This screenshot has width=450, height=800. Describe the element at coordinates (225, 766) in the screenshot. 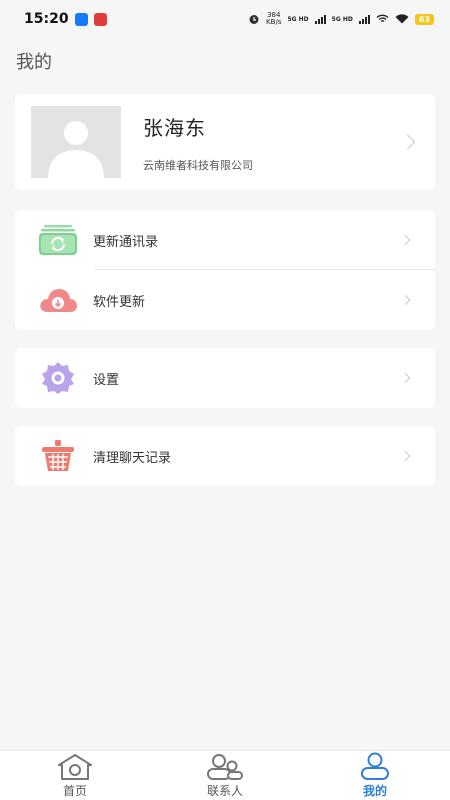

I see `contacts-icon` at that location.